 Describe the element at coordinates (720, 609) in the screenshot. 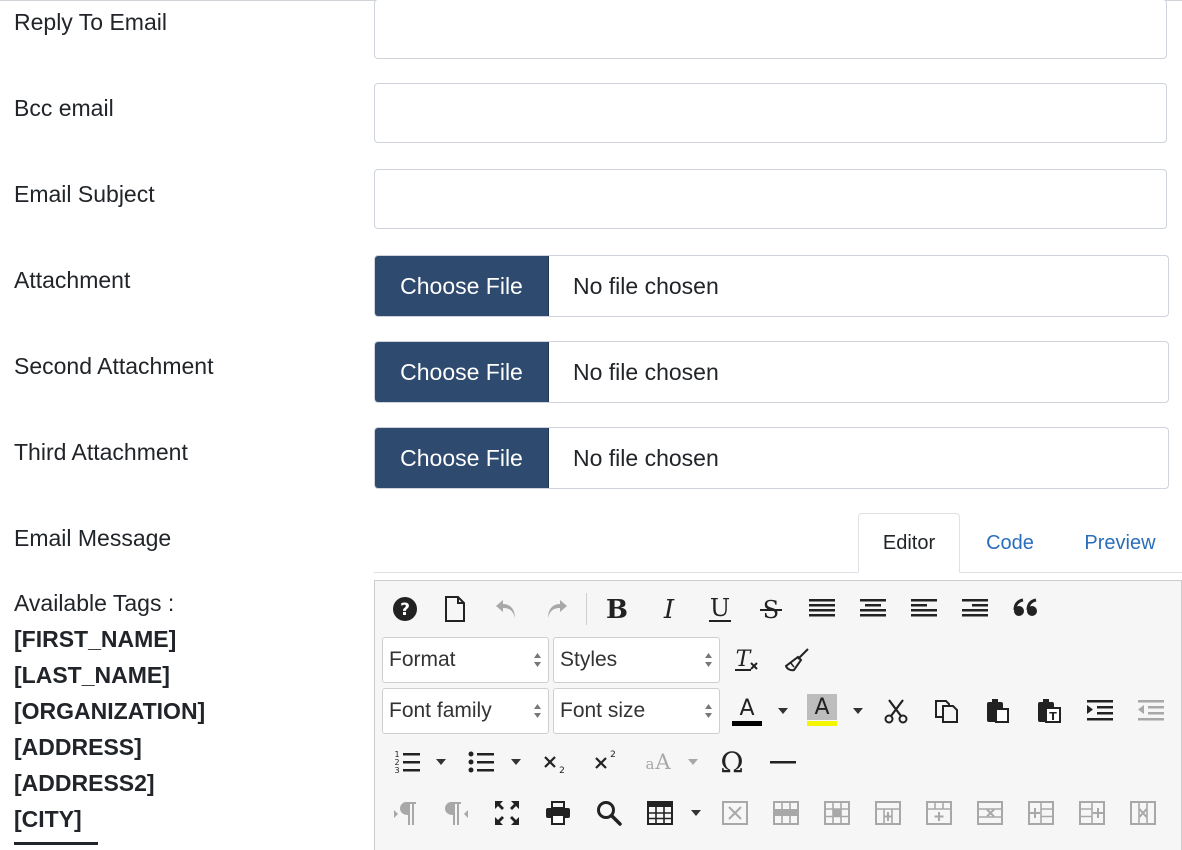

I see `underline-icon: U` at that location.